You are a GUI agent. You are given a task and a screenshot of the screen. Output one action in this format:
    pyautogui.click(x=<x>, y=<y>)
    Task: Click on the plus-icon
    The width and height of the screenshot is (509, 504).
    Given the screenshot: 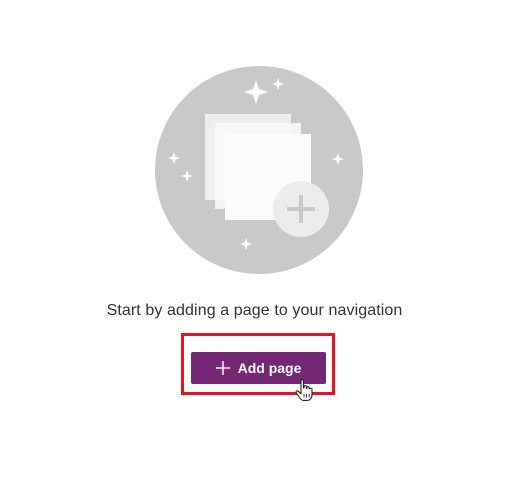 What is the action you would take?
    pyautogui.click(x=222, y=368)
    